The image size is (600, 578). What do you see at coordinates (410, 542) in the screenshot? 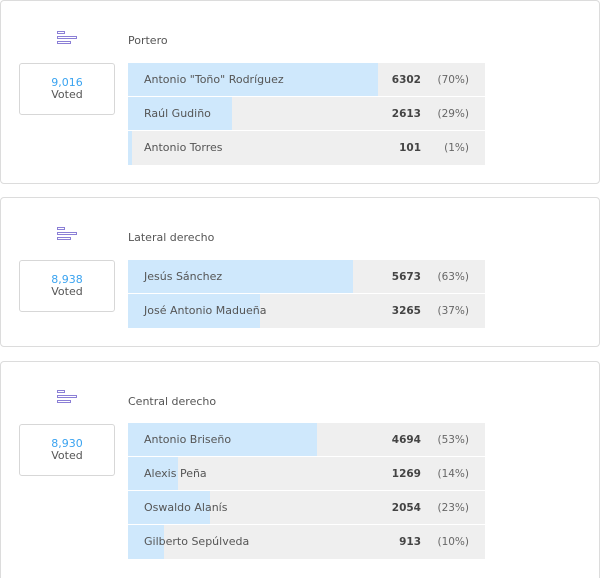
I see `option-votes: 913` at bounding box center [410, 542].